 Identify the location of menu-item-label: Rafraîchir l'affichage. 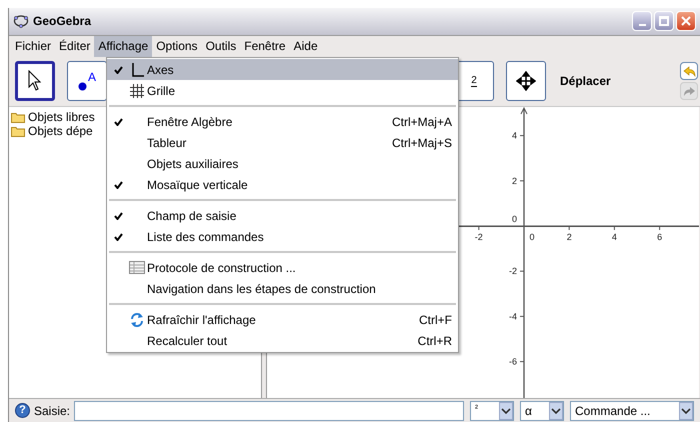
(201, 320).